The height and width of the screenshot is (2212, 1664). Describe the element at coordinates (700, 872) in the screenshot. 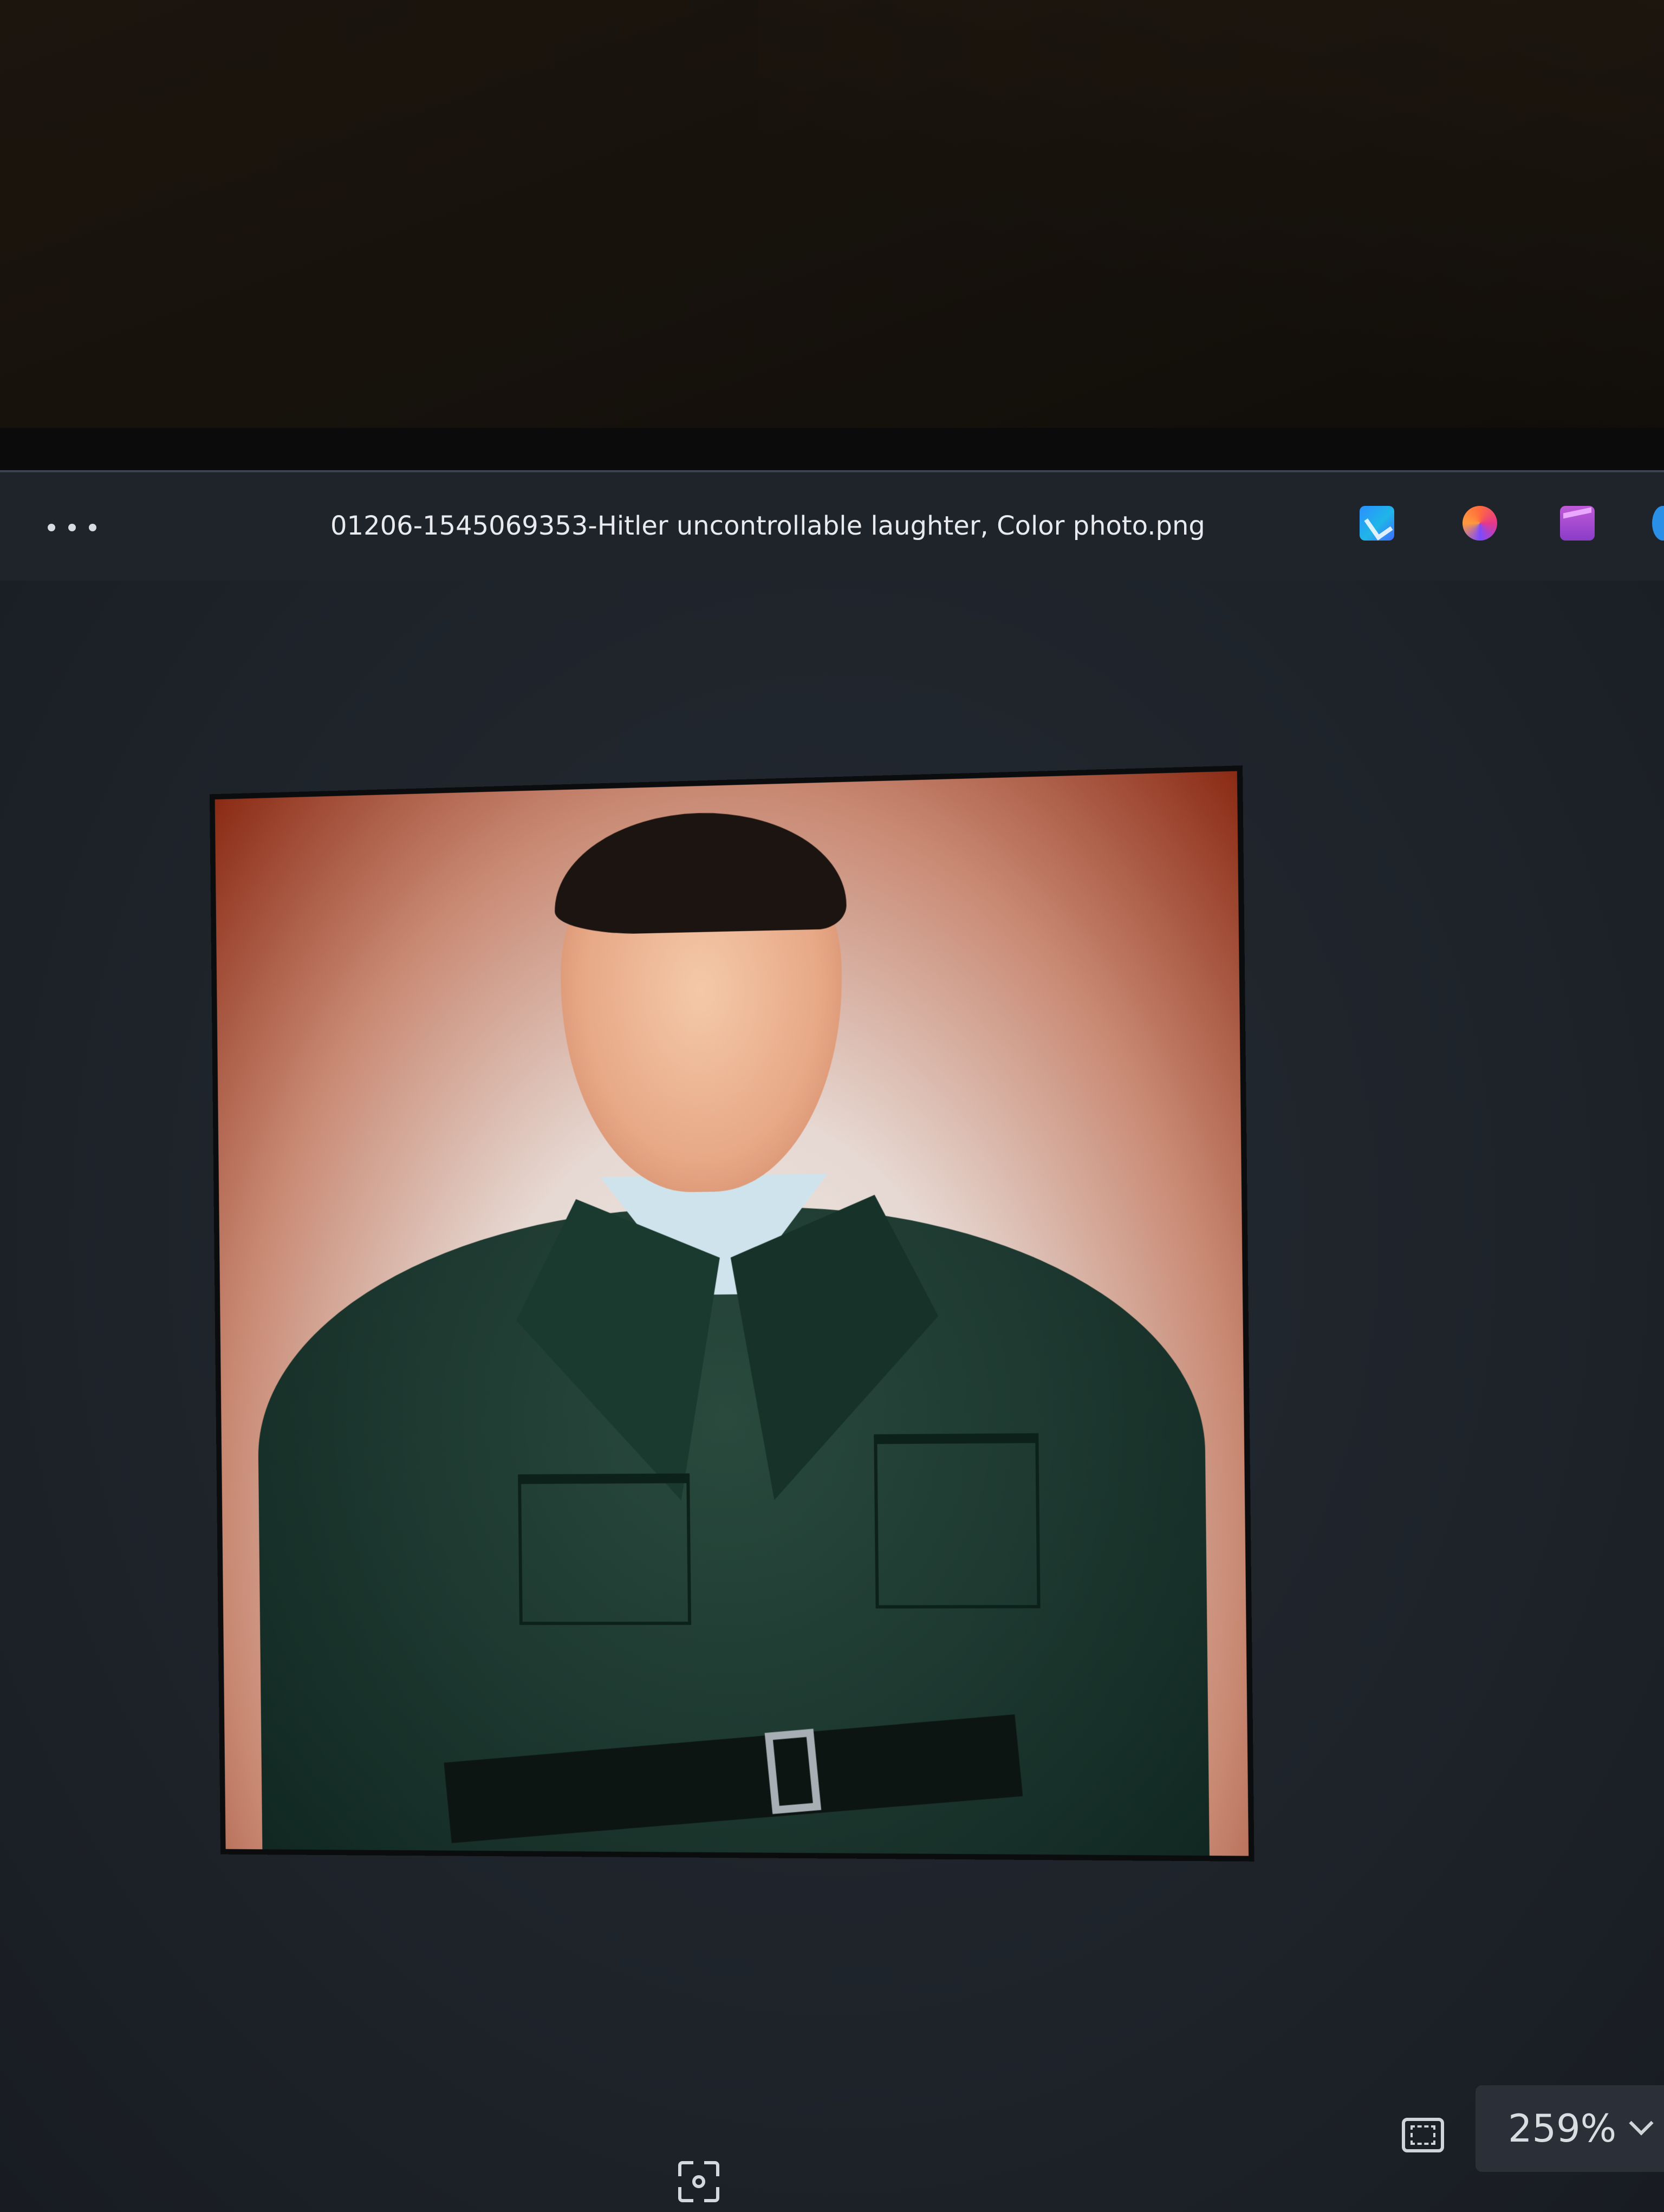

I see `figure-hair` at that location.